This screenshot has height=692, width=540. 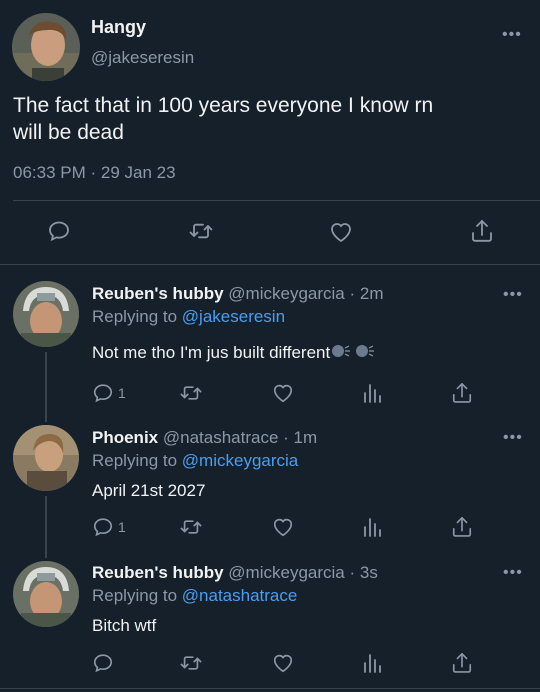 What do you see at coordinates (142, 58) in the screenshot?
I see `handle: @jakeseresin` at bounding box center [142, 58].